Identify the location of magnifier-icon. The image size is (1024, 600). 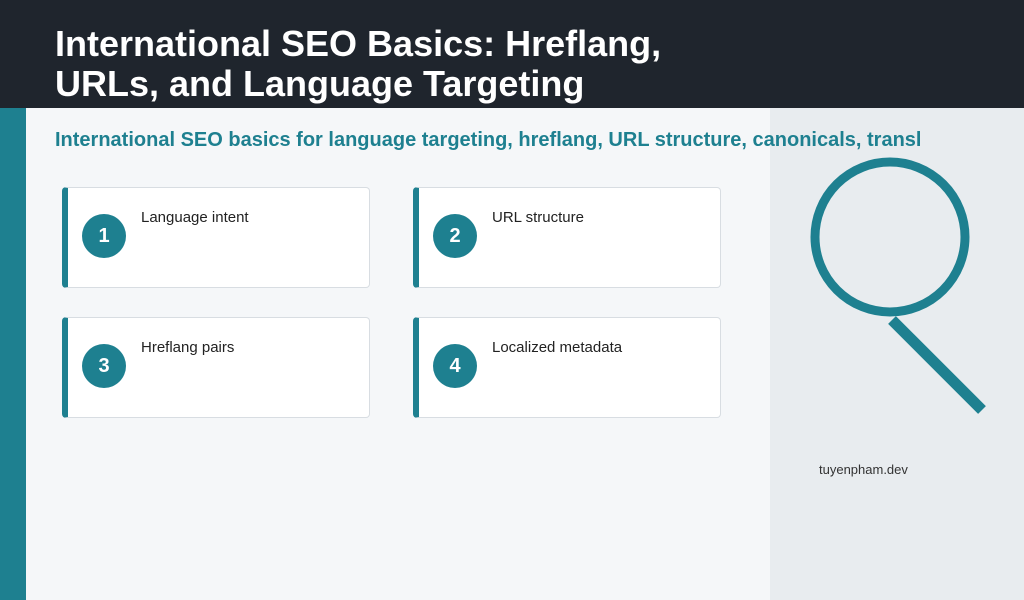
(898, 285).